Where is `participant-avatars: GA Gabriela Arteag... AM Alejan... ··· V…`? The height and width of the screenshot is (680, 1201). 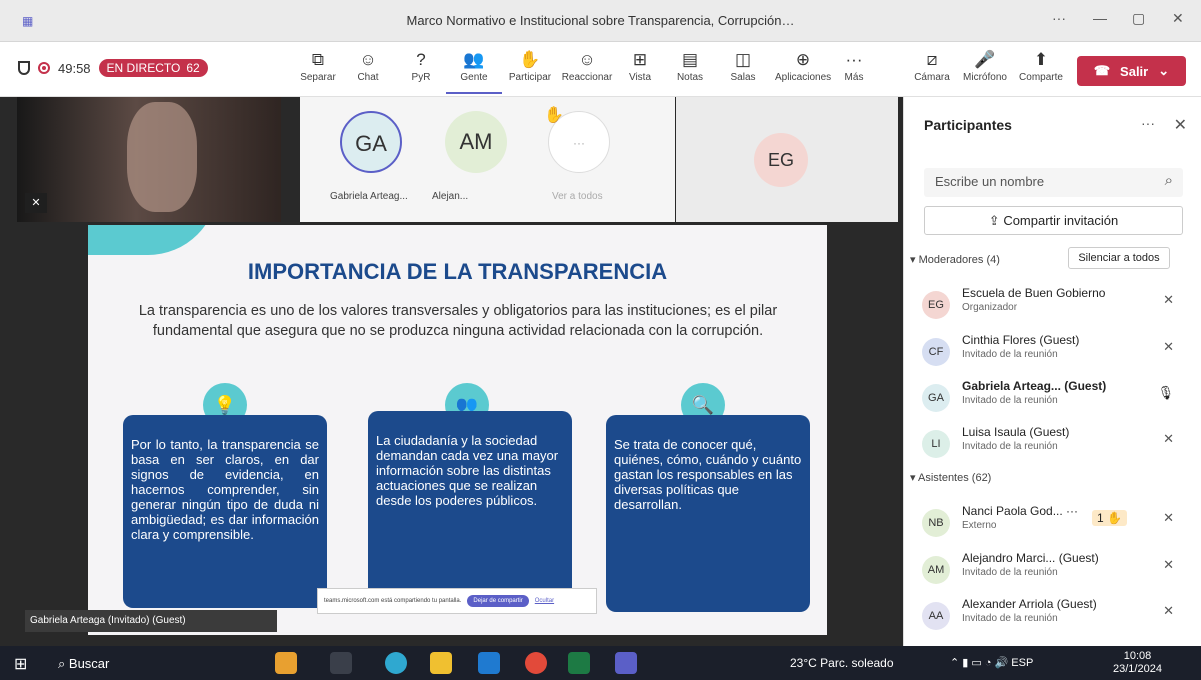
participant-avatars: GA Gabriela Arteag... AM Alejan... ··· V… is located at coordinates (487, 159).